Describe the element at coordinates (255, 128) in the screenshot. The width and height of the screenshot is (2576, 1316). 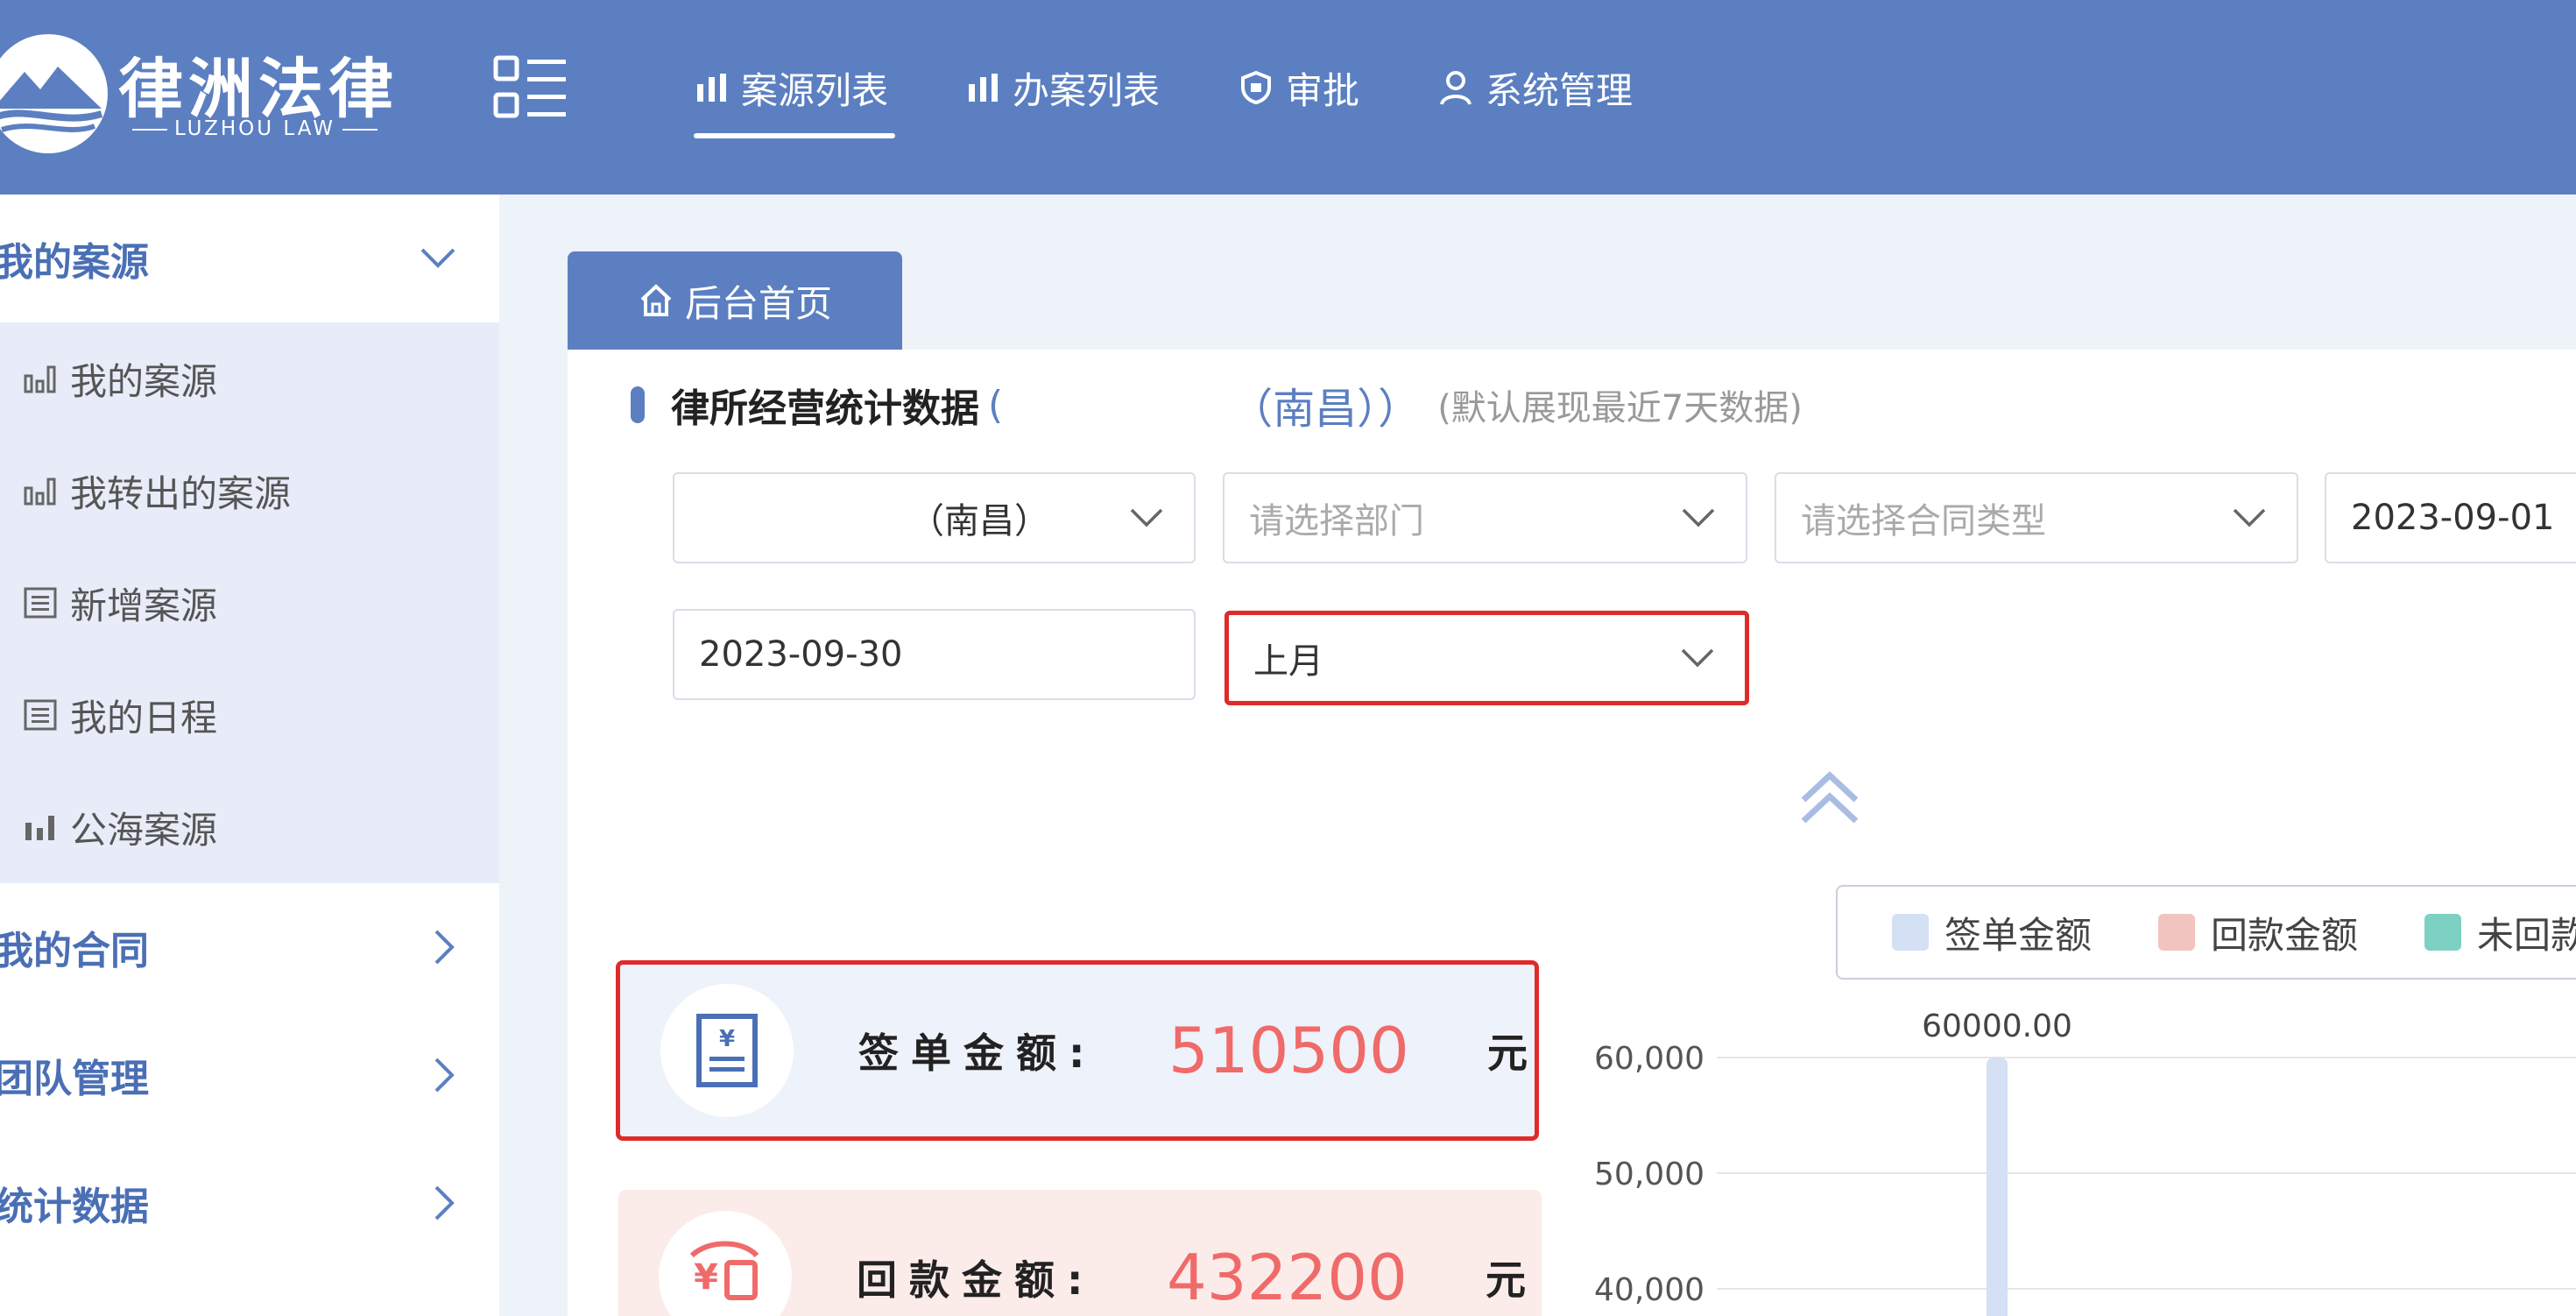
I see `logo-english-text: LUZHOU LAW` at that location.